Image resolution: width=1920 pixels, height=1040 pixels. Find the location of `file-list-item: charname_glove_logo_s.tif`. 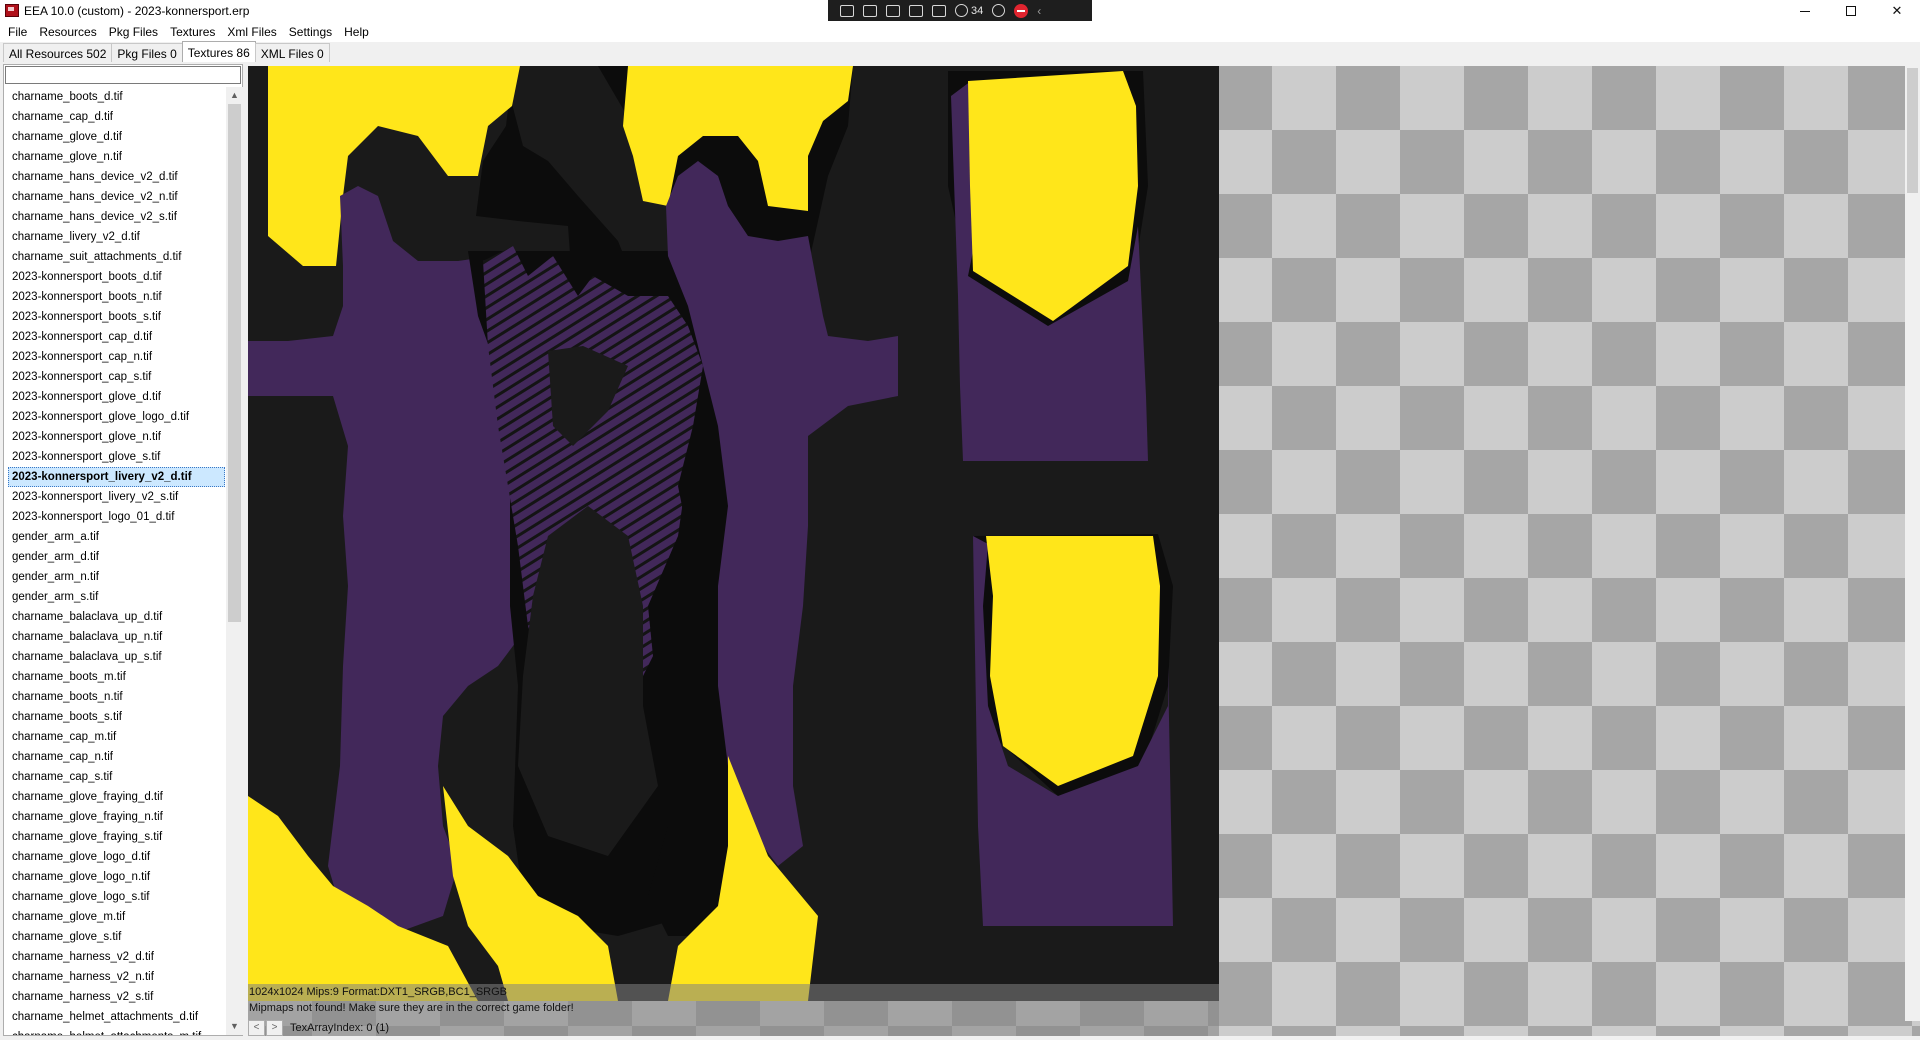

file-list-item: charname_glove_logo_s.tif is located at coordinates (115, 897).